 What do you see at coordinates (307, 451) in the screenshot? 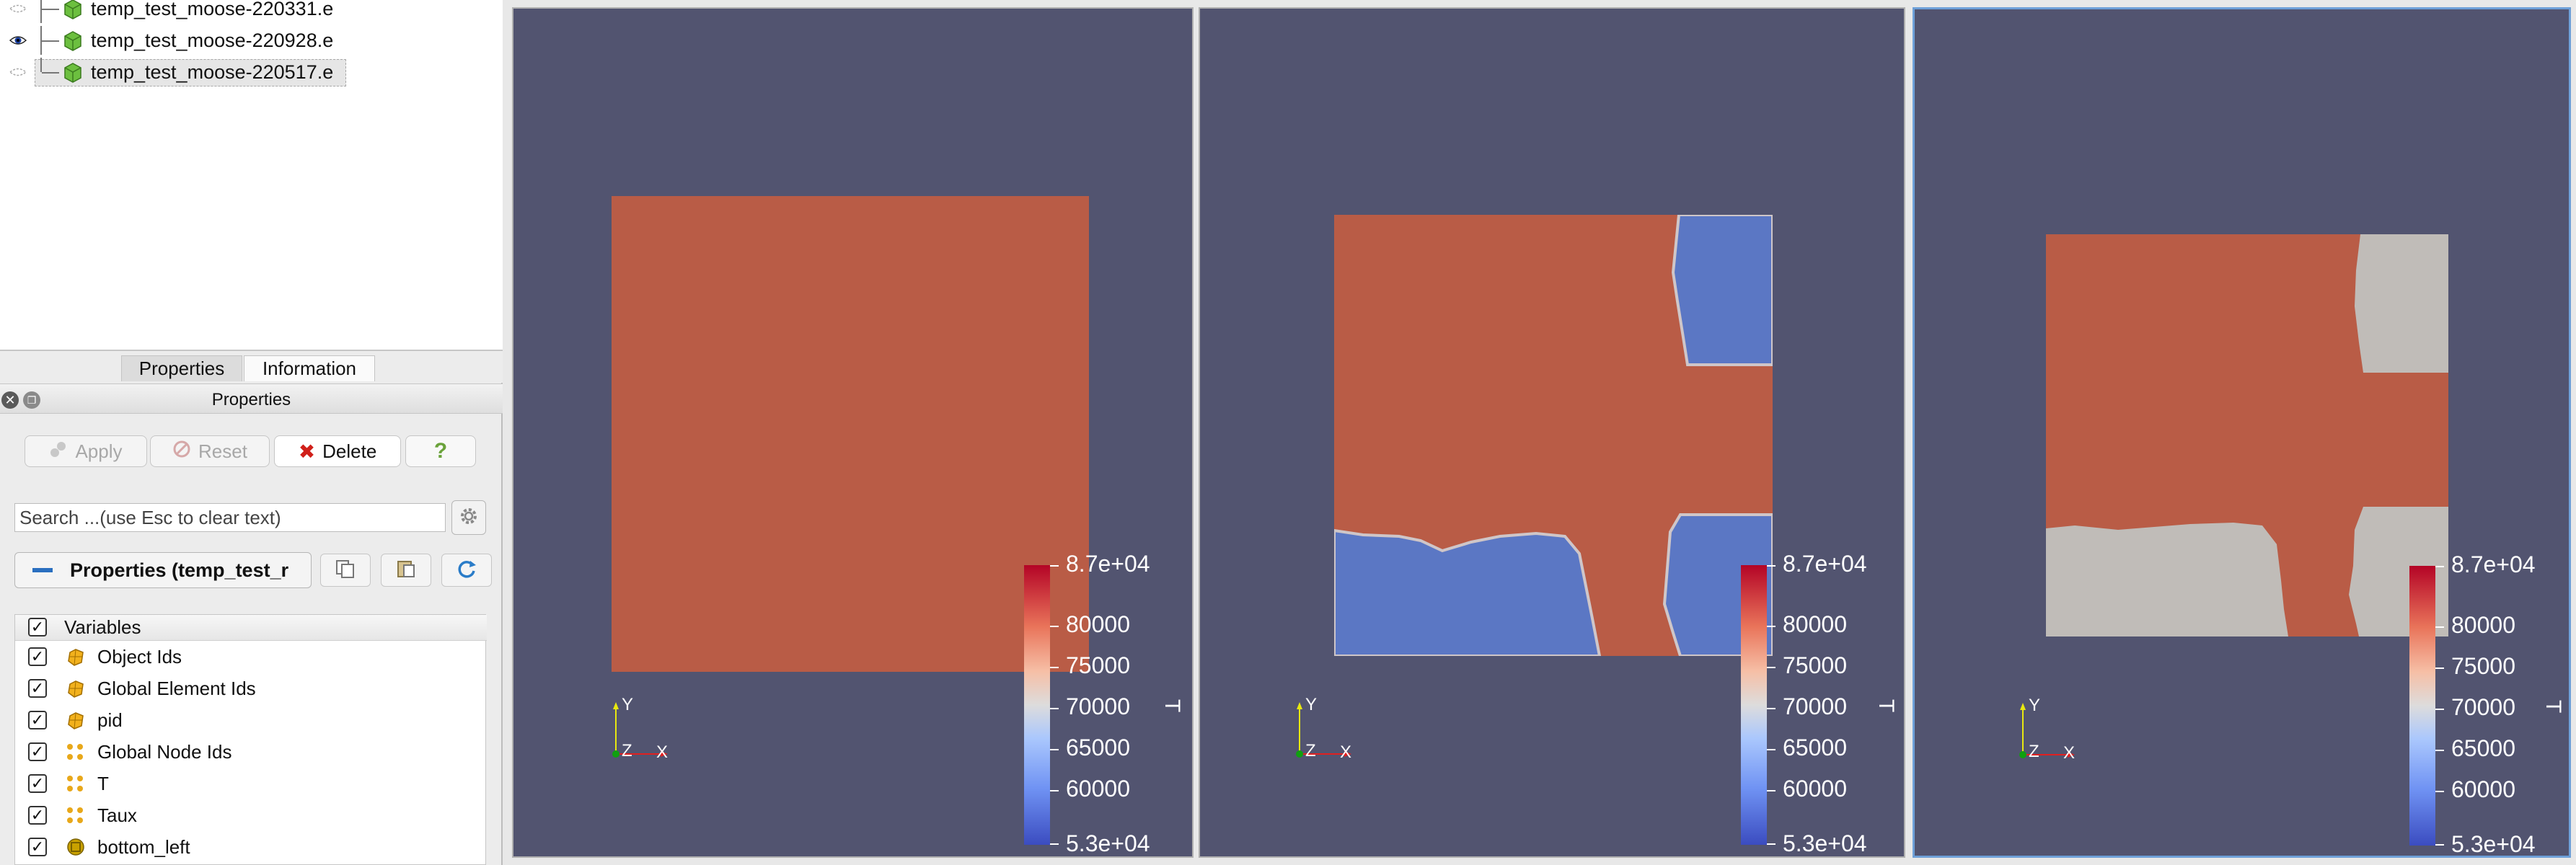
I see `delete-icon: ✖` at bounding box center [307, 451].